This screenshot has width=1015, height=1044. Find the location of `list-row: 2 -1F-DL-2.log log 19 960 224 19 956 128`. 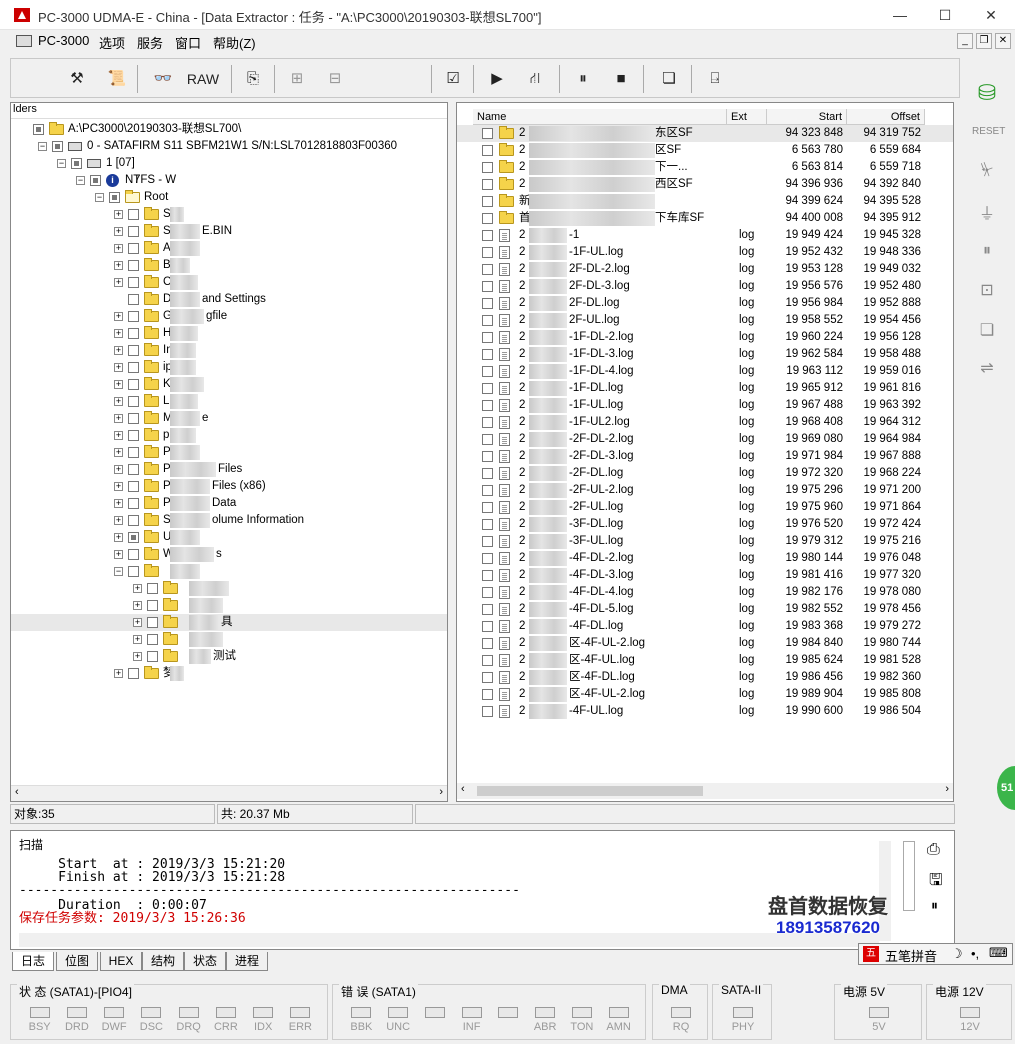

list-row: 2 -1F-DL-2.log log 19 960 224 19 956 128 is located at coordinates (705, 337).